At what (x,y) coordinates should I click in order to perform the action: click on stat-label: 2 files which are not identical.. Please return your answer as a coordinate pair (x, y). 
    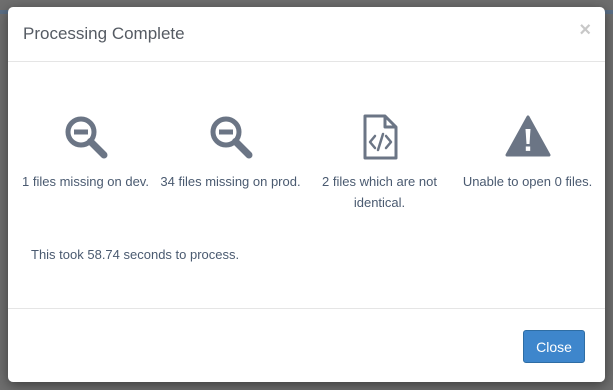
    Looking at the image, I should click on (379, 192).